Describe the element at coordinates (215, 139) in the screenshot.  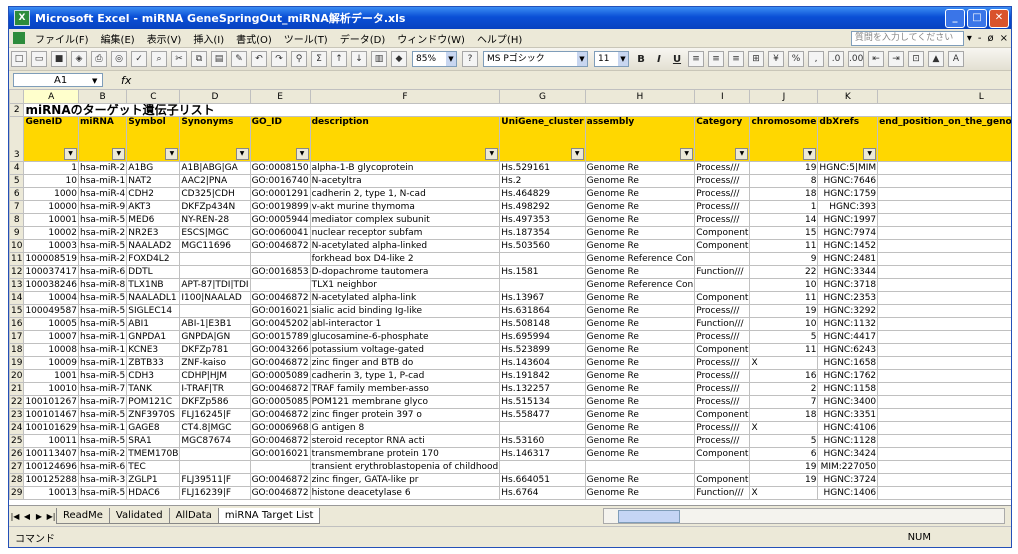
I see `header-cell: Synonyms ▼` at that location.